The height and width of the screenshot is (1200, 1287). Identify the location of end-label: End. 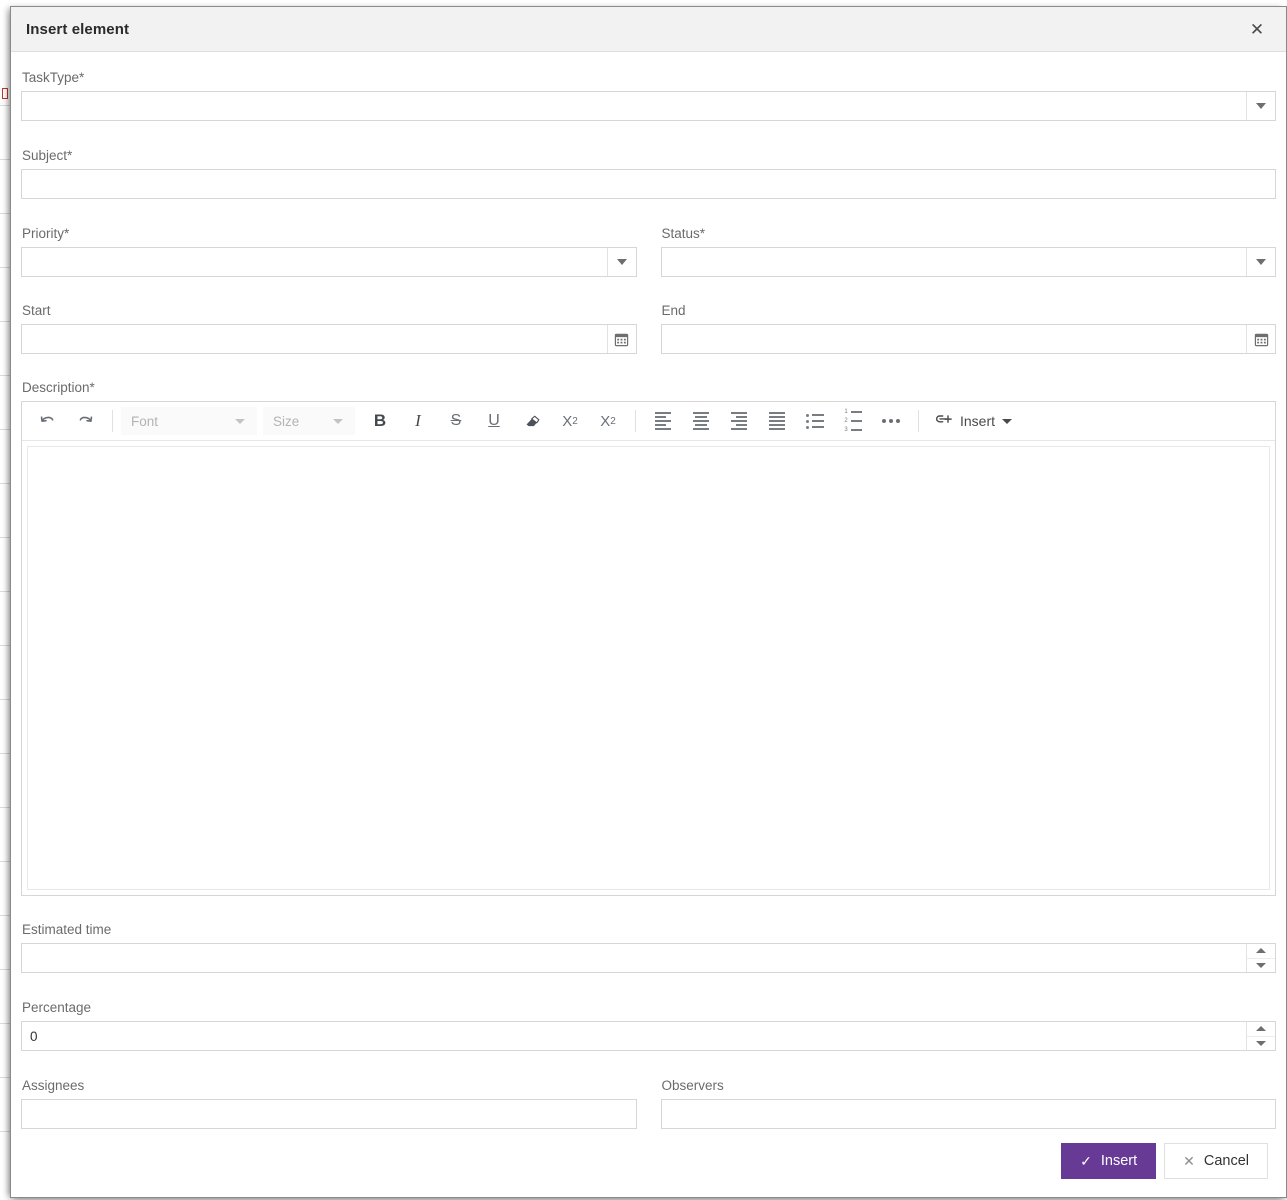
(673, 310).